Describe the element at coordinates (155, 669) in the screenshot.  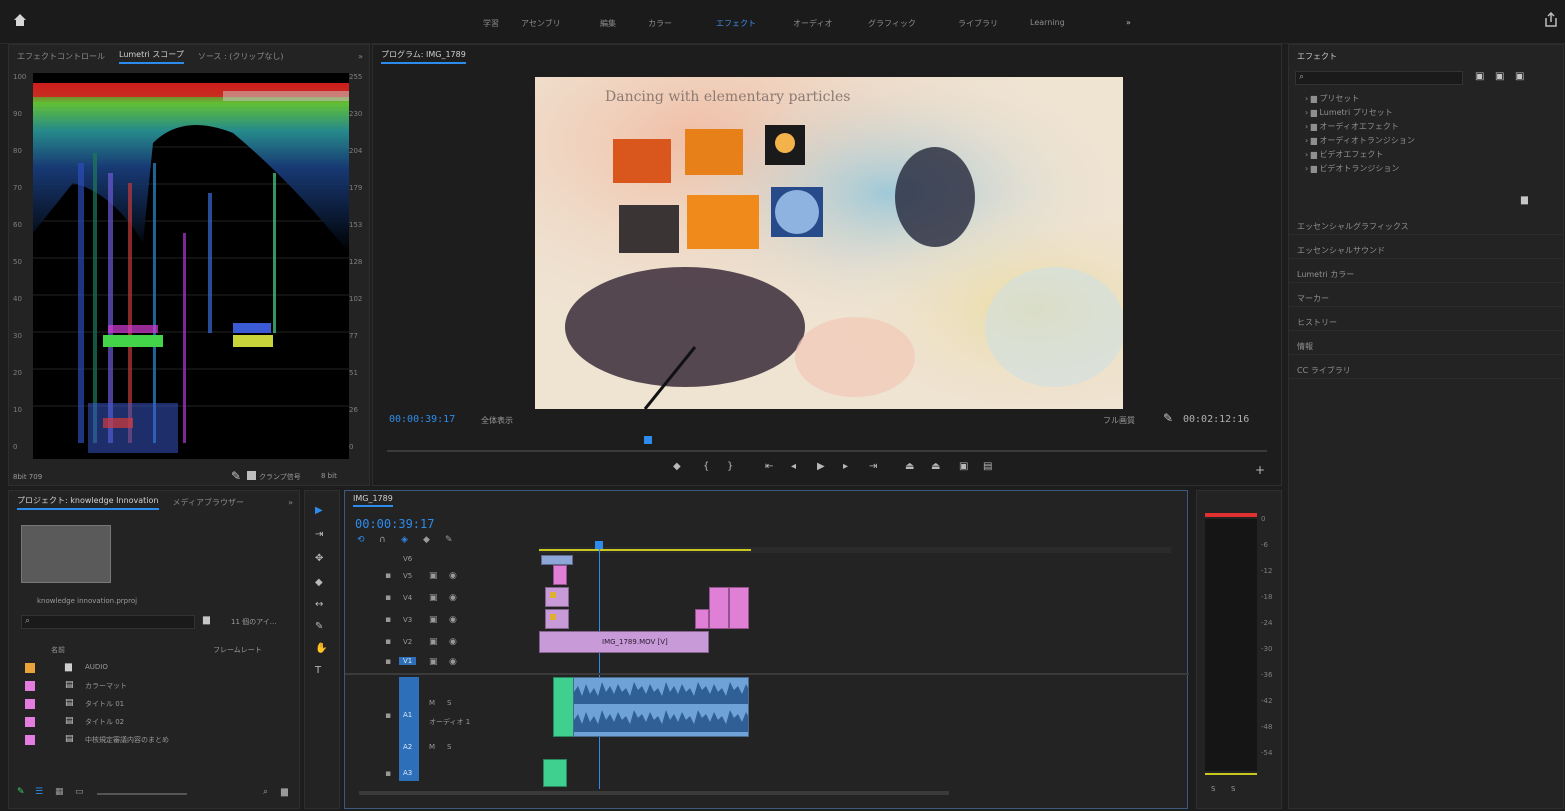
I see `list-item: ▆ AUDIO` at that location.